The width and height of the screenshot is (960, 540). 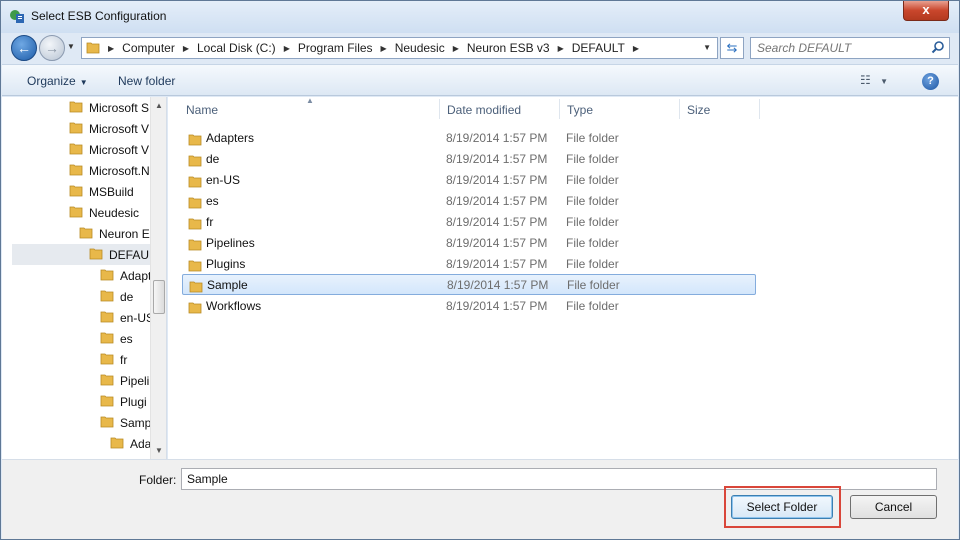 I want to click on file-row: en-US 8/19/2014 1:57 PM File folder, so click(x=469, y=180).